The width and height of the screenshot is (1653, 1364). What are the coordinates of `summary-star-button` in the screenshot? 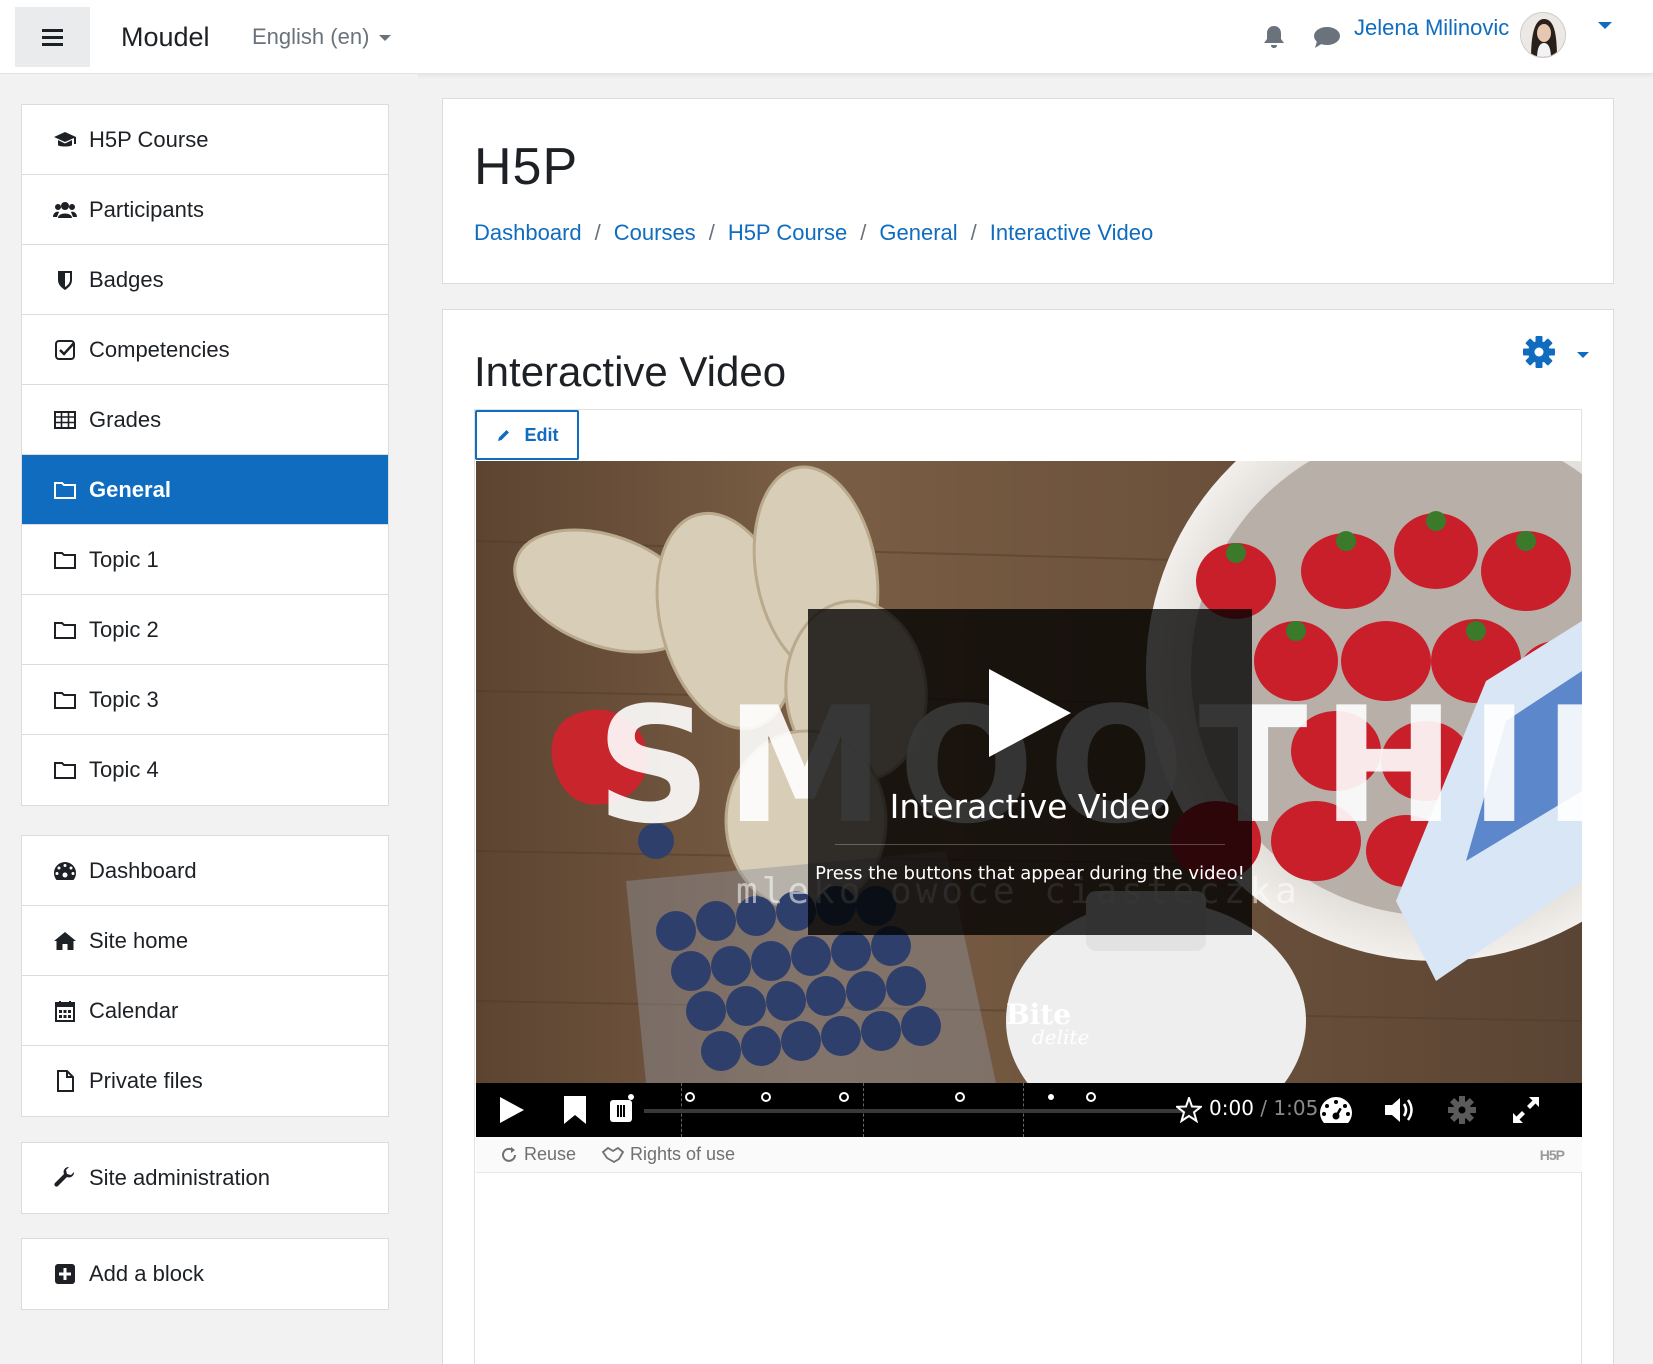 It's located at (1189, 1110).